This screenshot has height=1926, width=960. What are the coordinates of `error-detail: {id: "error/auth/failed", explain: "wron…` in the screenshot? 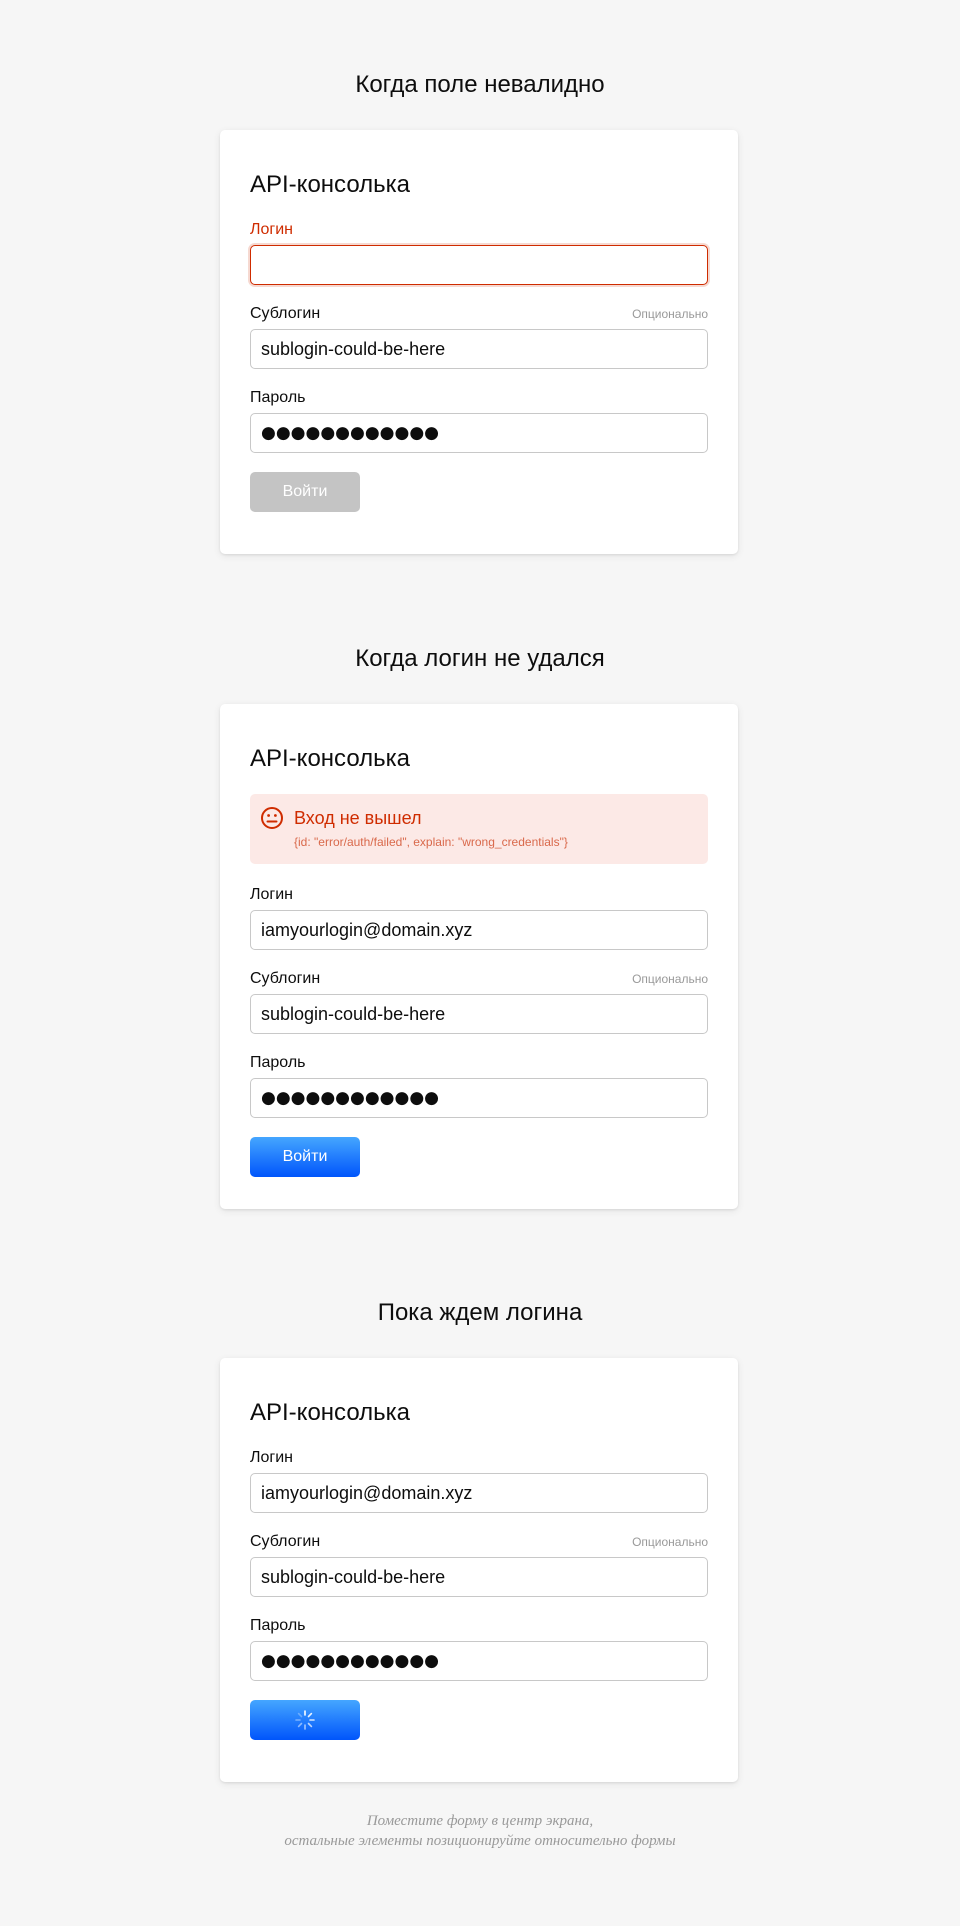 It's located at (431, 842).